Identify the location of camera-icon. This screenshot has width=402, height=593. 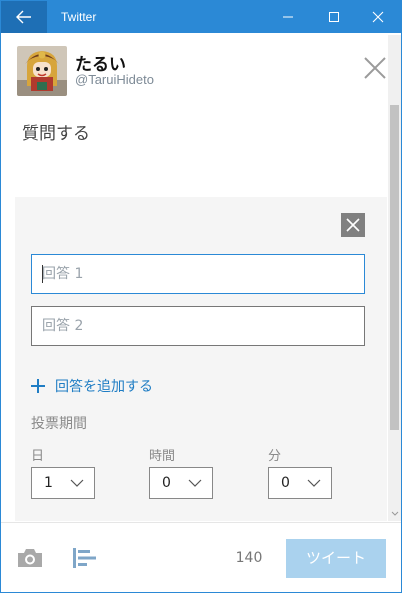
(30, 558).